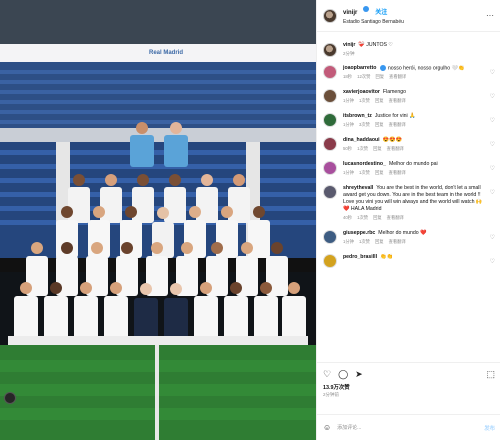 Image resolution: width=500 pixels, height=440 pixels. I want to click on comment-username: joaopbarretto, so click(359, 68).